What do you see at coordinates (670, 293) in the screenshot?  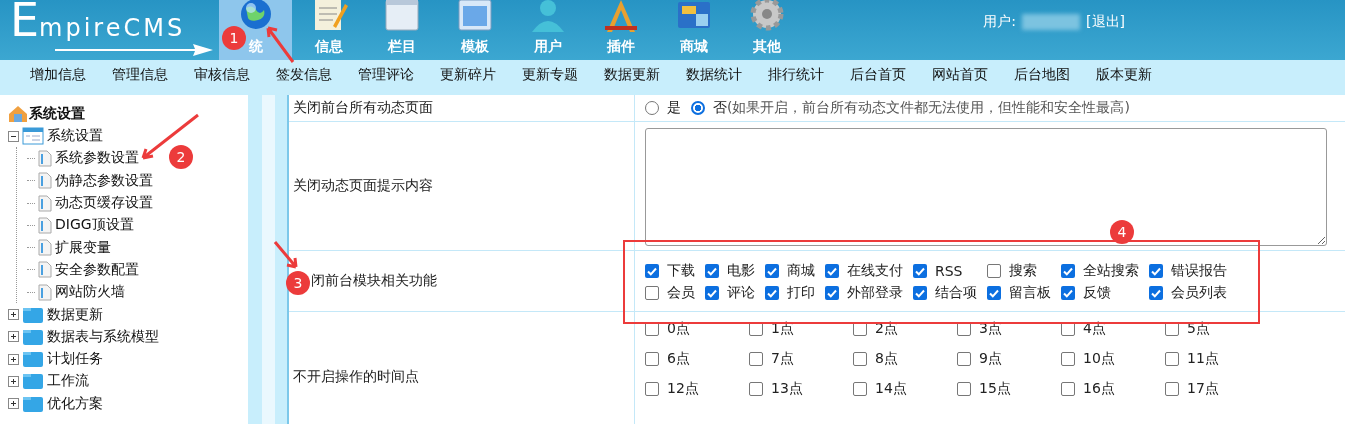 I see `checkbox-option: 会员` at bounding box center [670, 293].